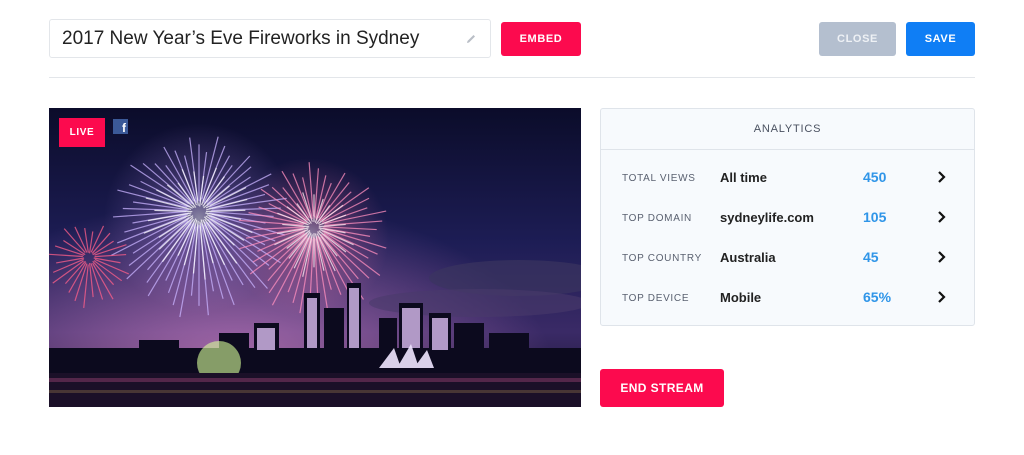 This screenshot has width=1024, height=455. Describe the element at coordinates (871, 257) in the screenshot. I see `row-number: 45` at that location.